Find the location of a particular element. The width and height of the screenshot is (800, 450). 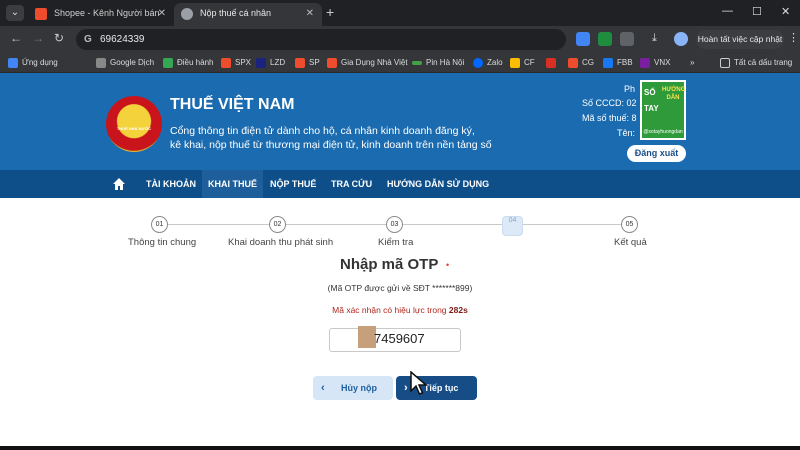

bookmark-cg: CG is located at coordinates (581, 63).